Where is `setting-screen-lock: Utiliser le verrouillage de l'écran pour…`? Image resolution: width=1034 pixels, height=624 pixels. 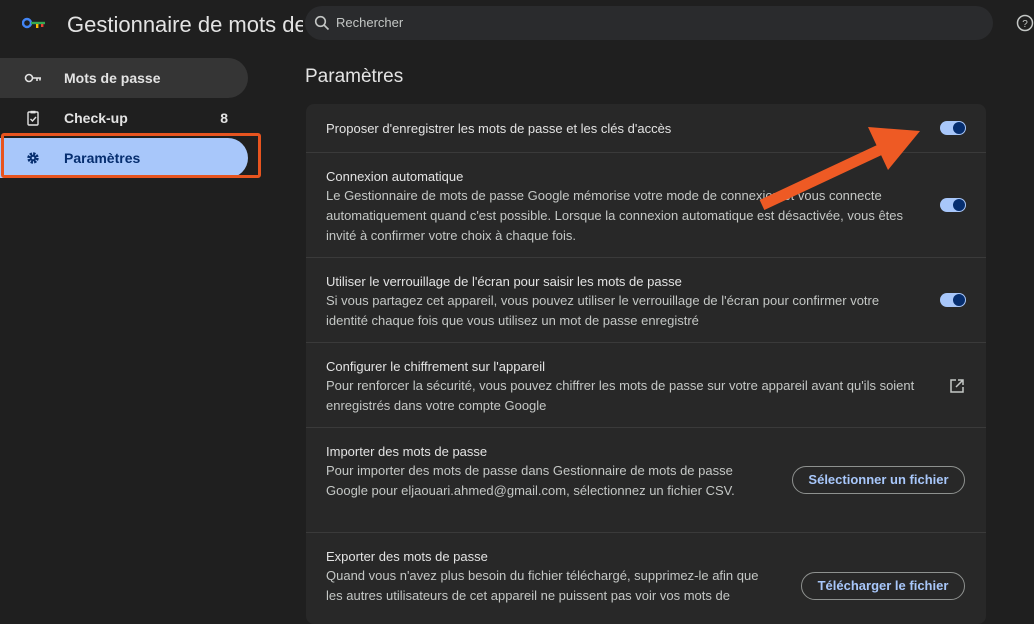
setting-screen-lock: Utiliser le verrouillage de l'écran pour… is located at coordinates (646, 299).